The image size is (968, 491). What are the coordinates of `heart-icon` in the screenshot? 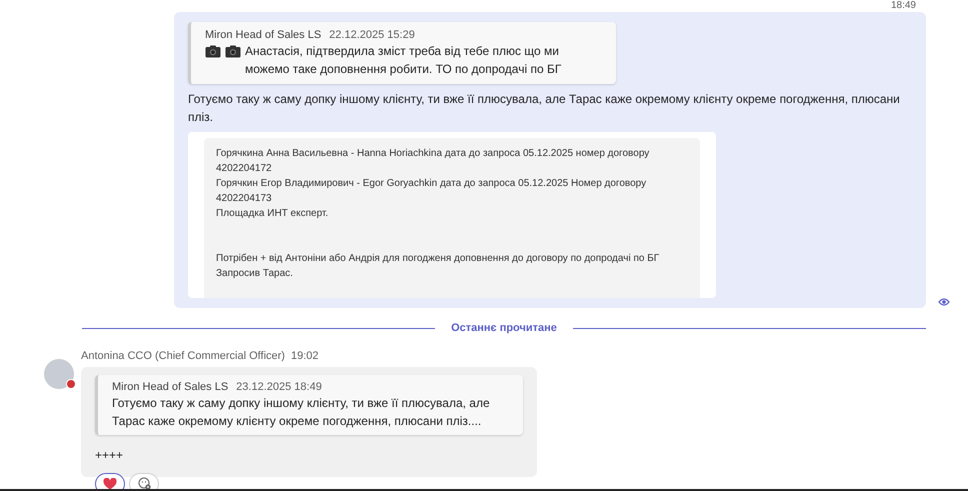 It's located at (110, 483).